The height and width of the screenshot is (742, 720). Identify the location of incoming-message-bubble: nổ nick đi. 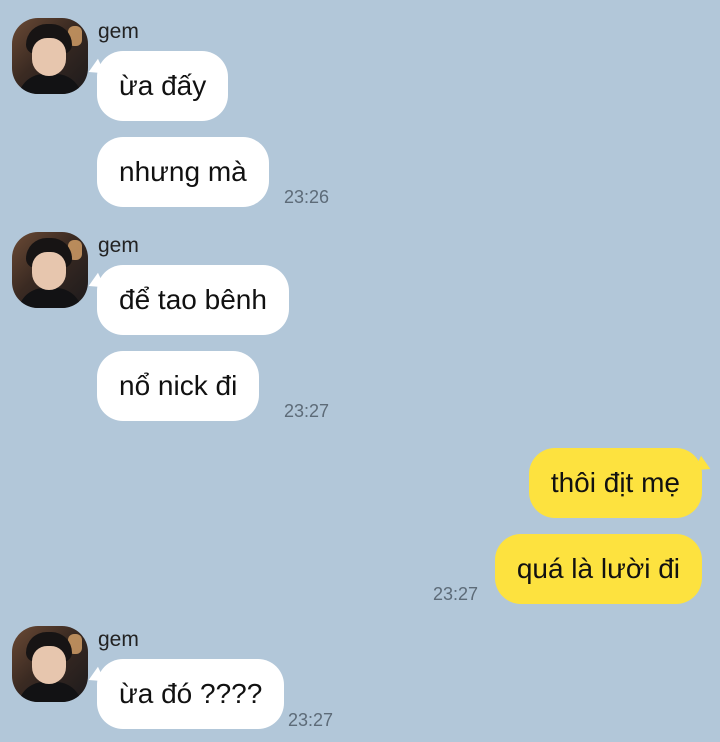
(178, 386).